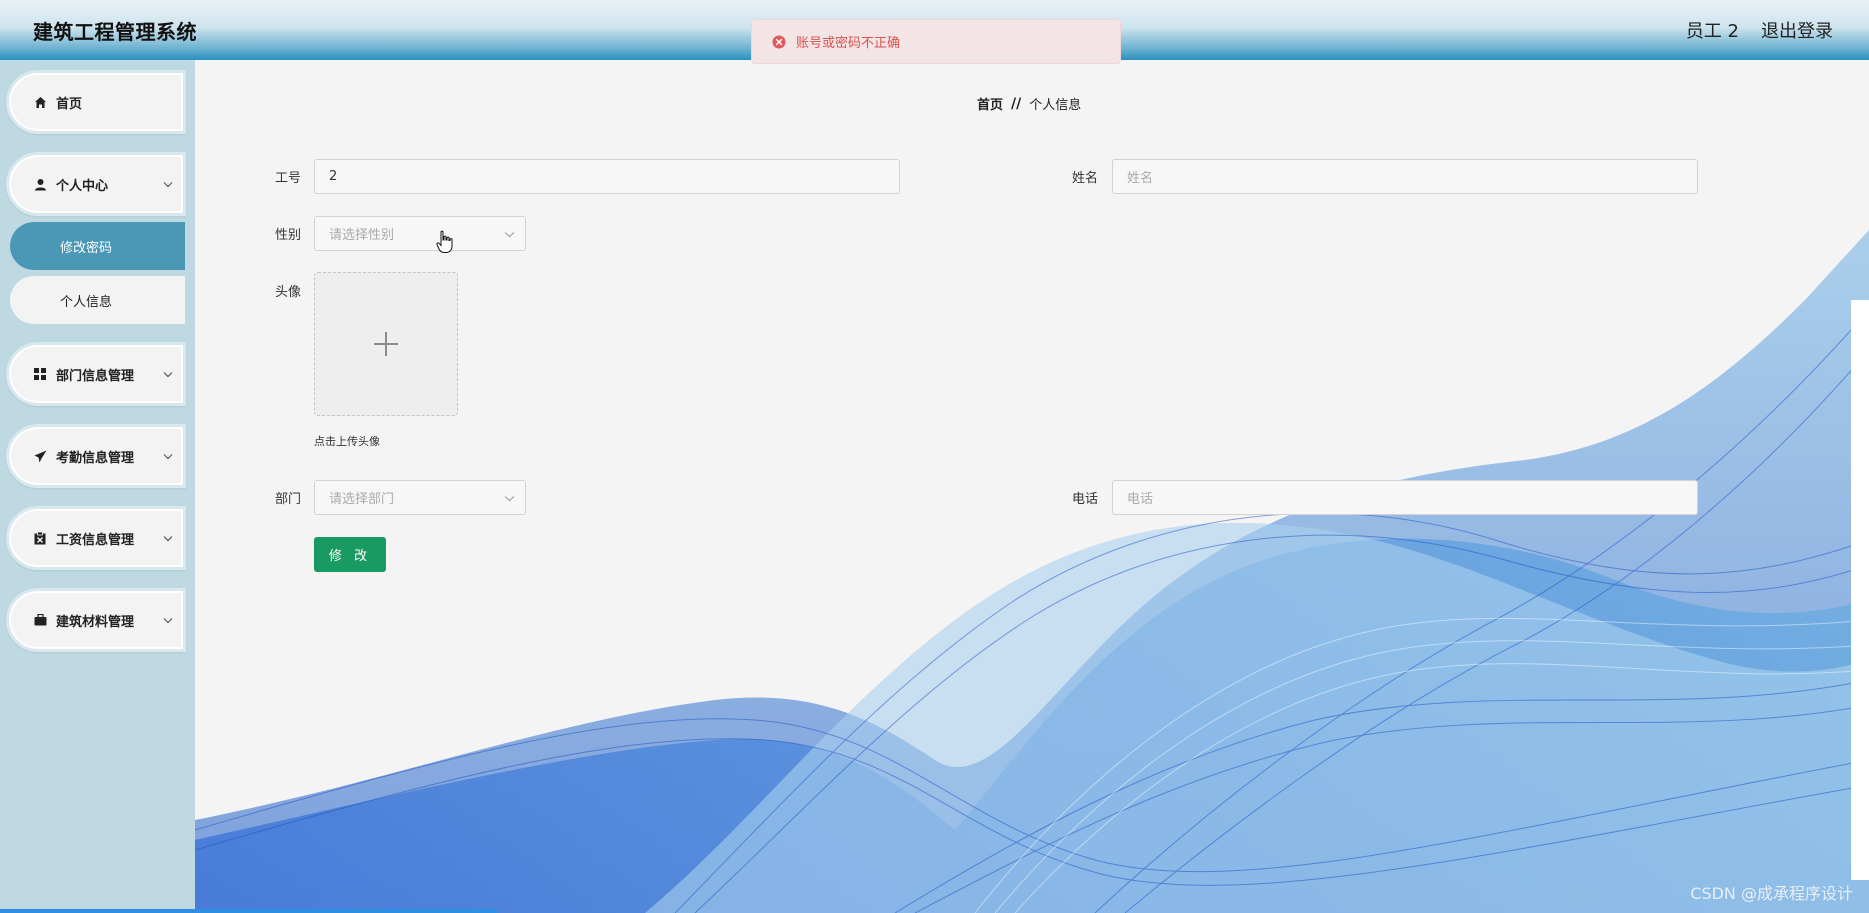 The height and width of the screenshot is (913, 1869). What do you see at coordinates (40, 620) in the screenshot?
I see `briefcase-icon` at bounding box center [40, 620].